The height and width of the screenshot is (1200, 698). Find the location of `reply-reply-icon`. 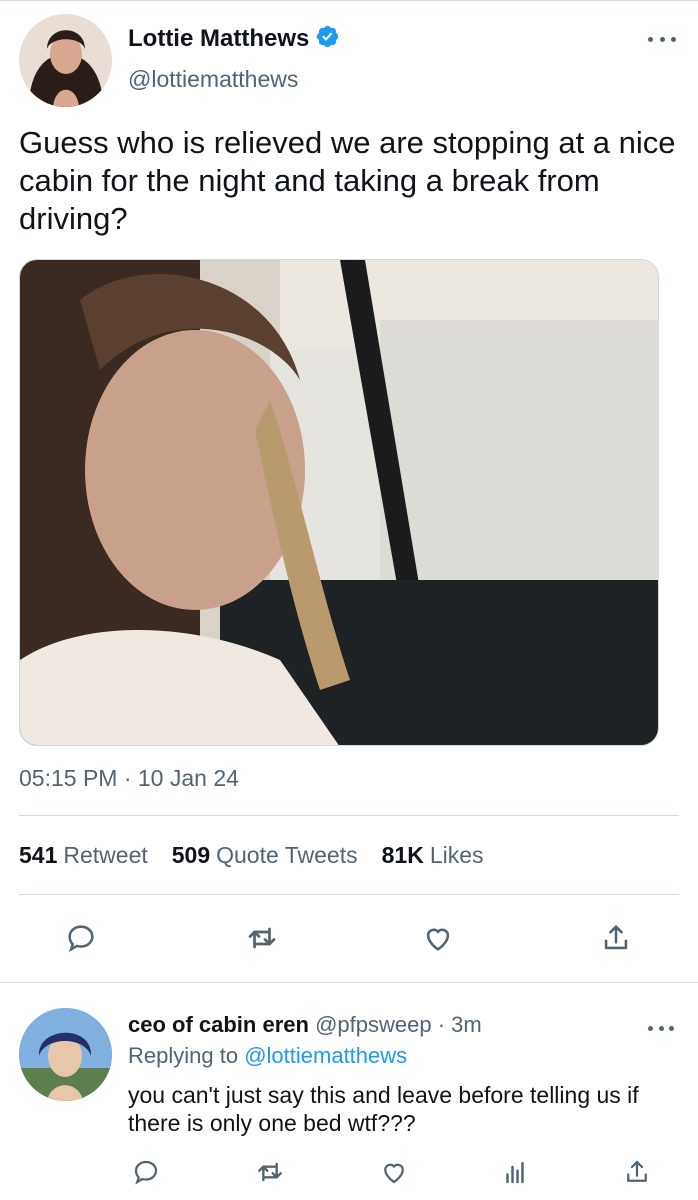

reply-reply-icon is located at coordinates (146, 1172).